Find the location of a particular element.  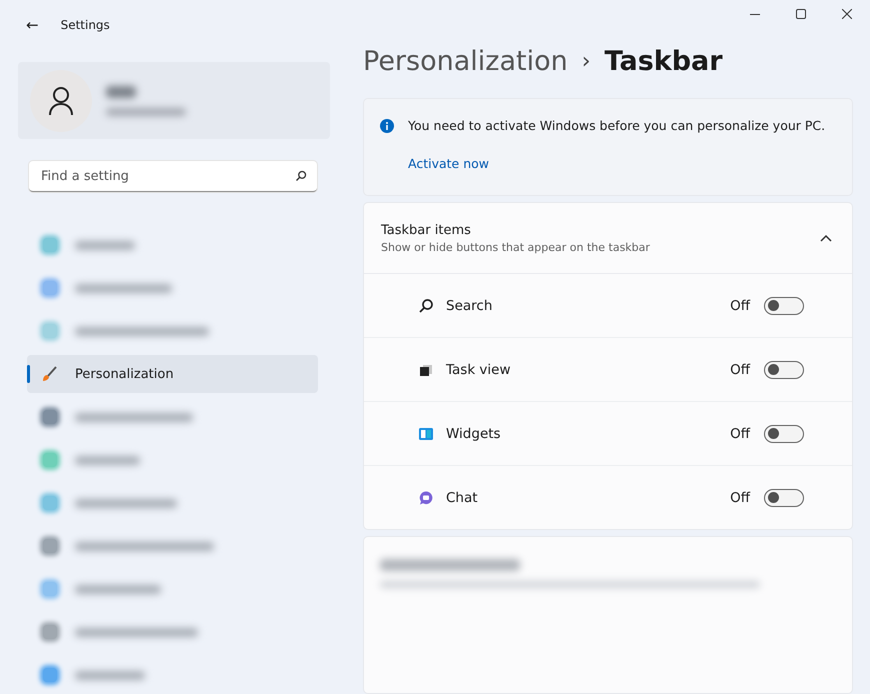

chat-icon is located at coordinates (426, 498).